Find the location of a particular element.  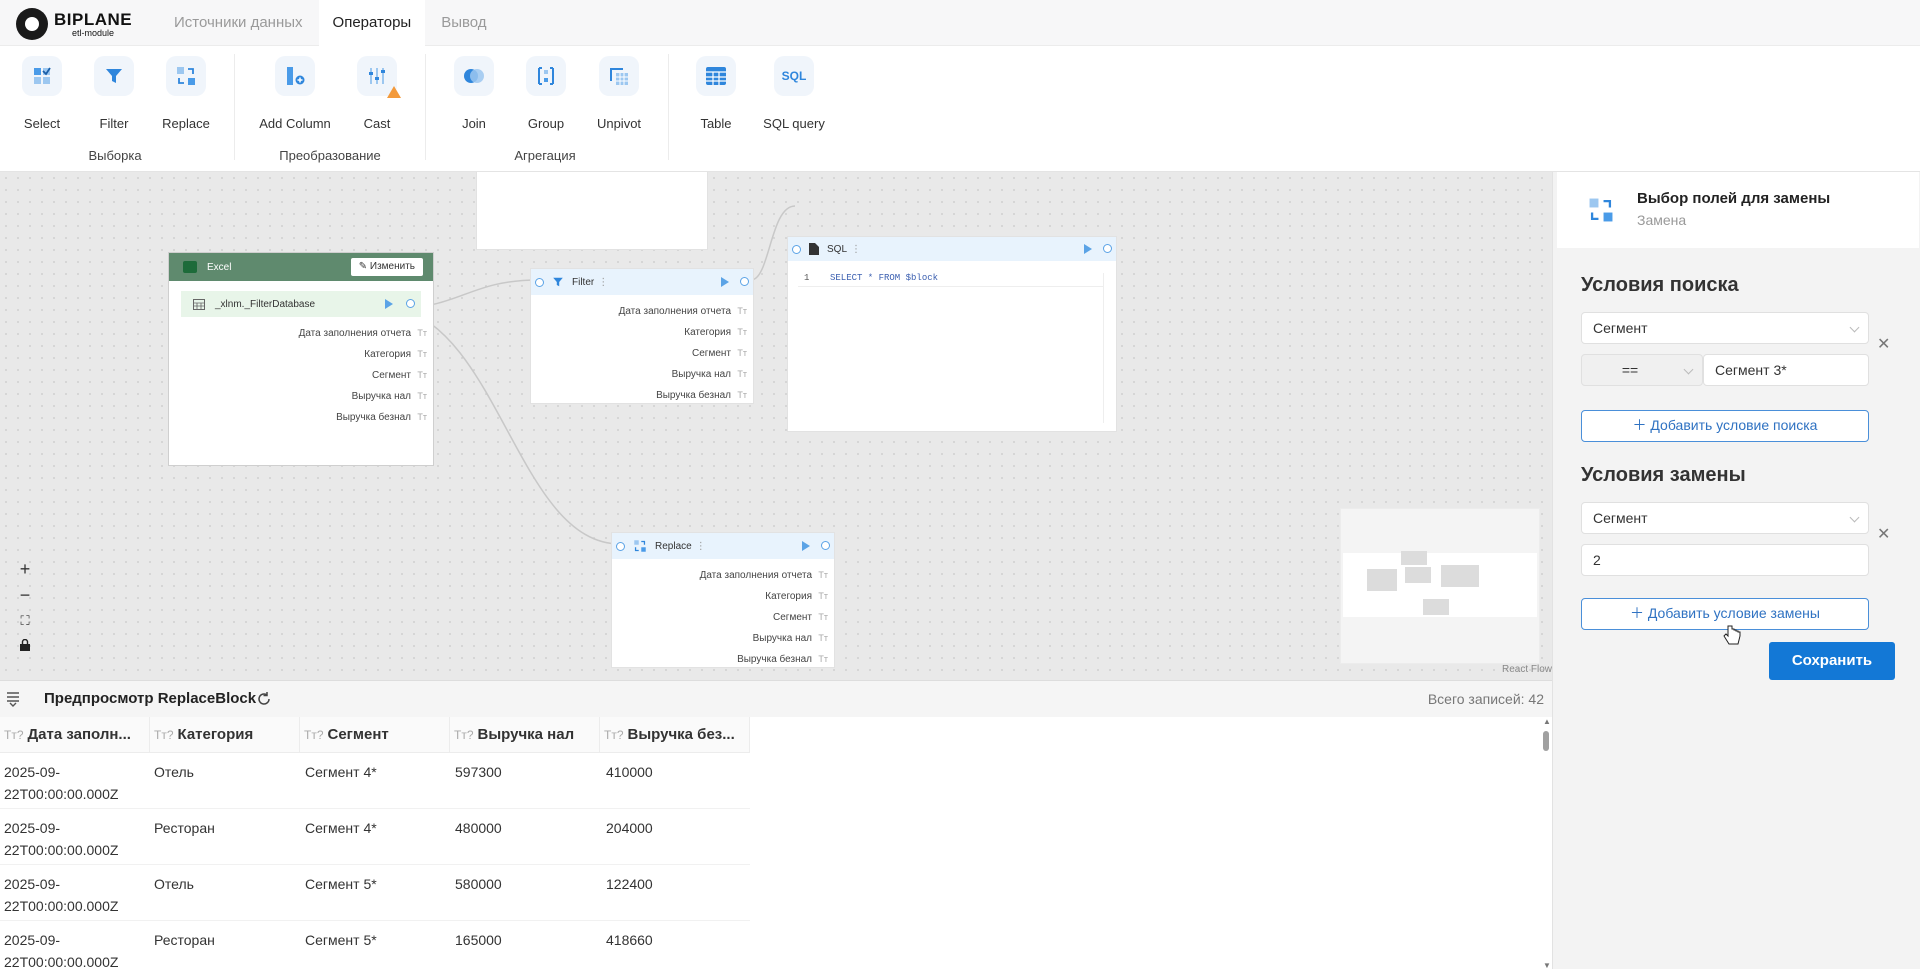

refresh-icon is located at coordinates (264, 699).